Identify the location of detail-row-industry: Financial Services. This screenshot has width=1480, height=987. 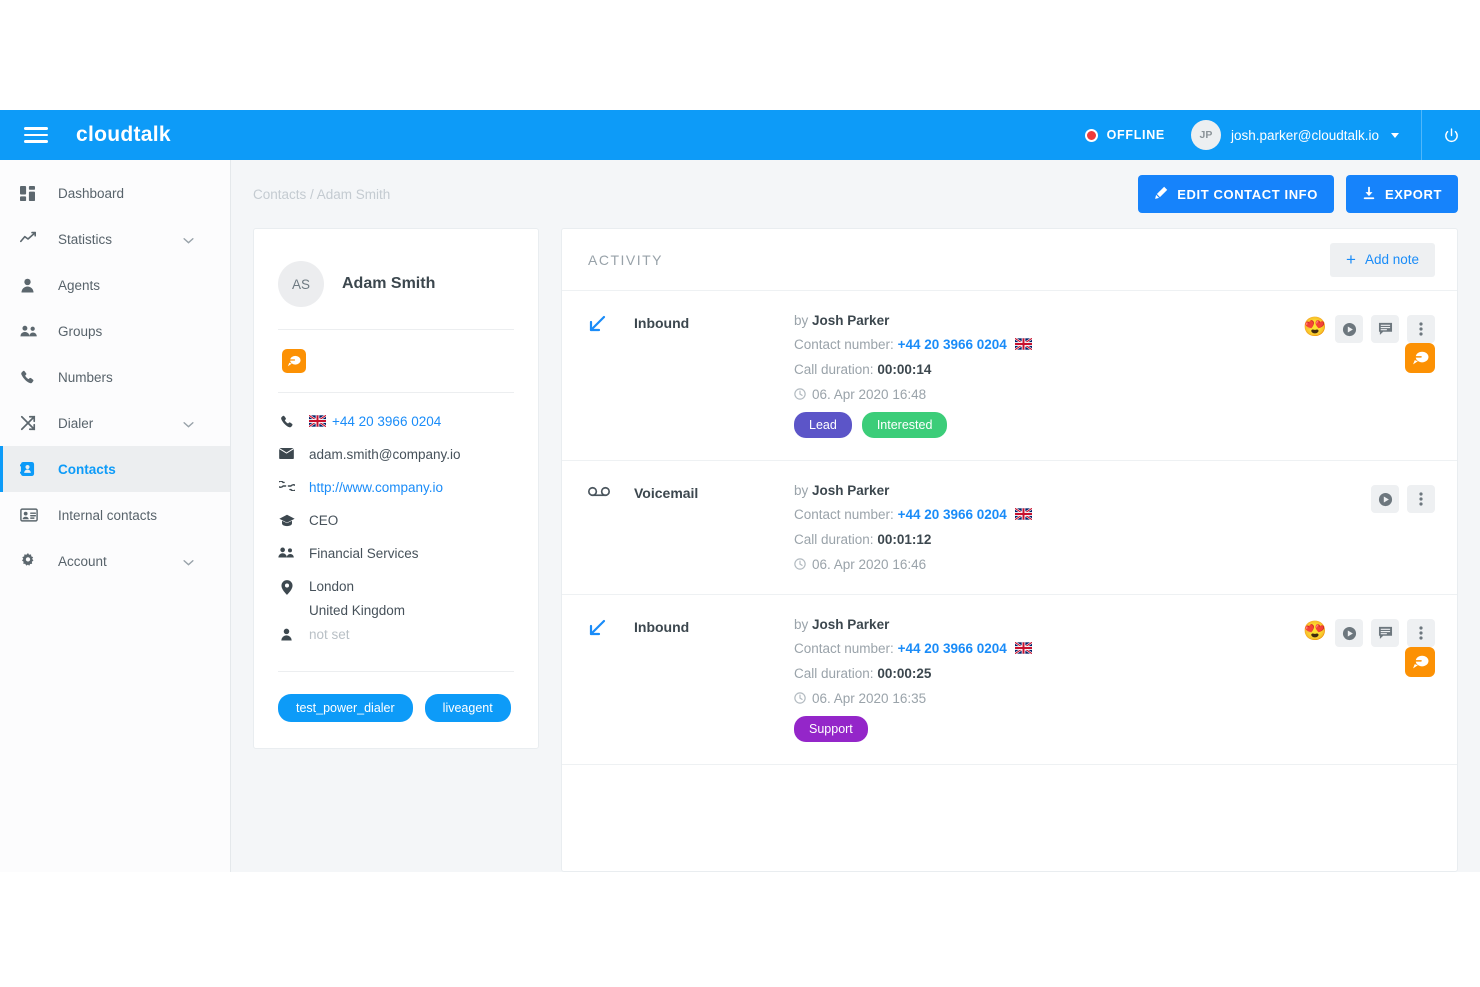
(396, 561).